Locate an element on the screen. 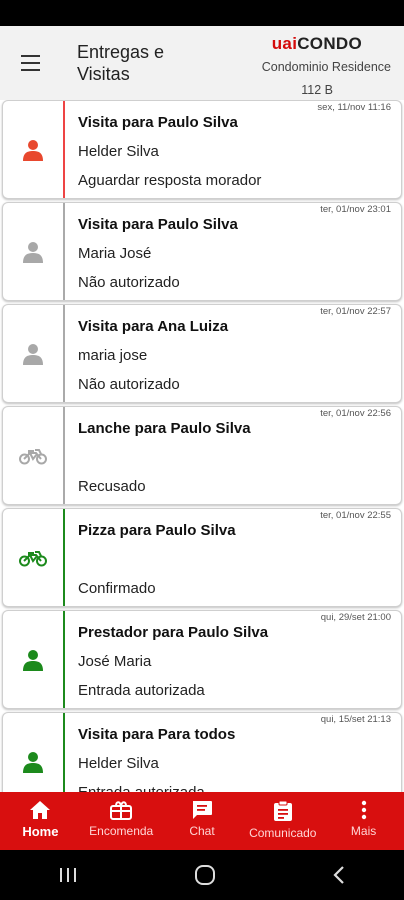 The height and width of the screenshot is (900, 404). item-status: Aguardar resposta morador is located at coordinates (170, 180).